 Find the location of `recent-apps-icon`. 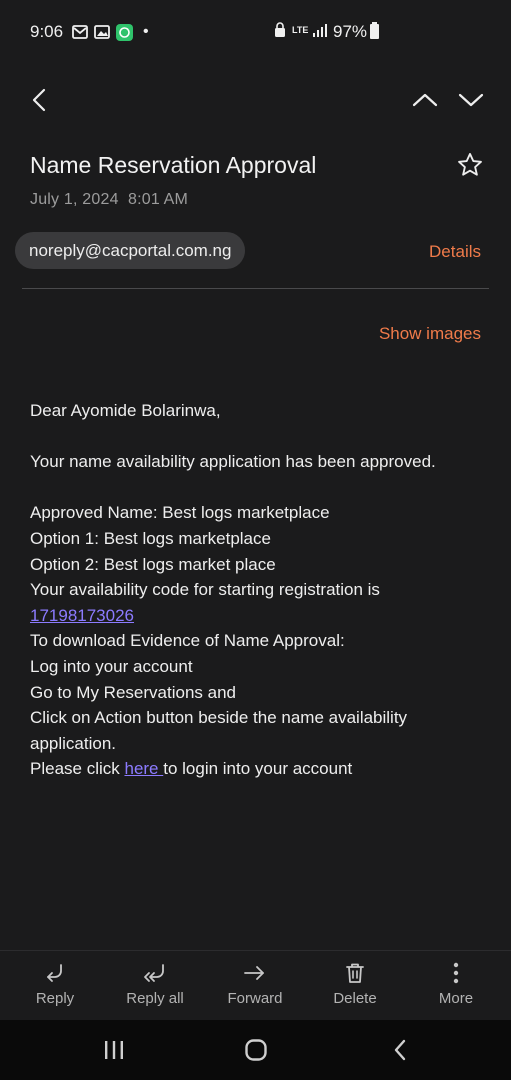

recent-apps-icon is located at coordinates (114, 1050).